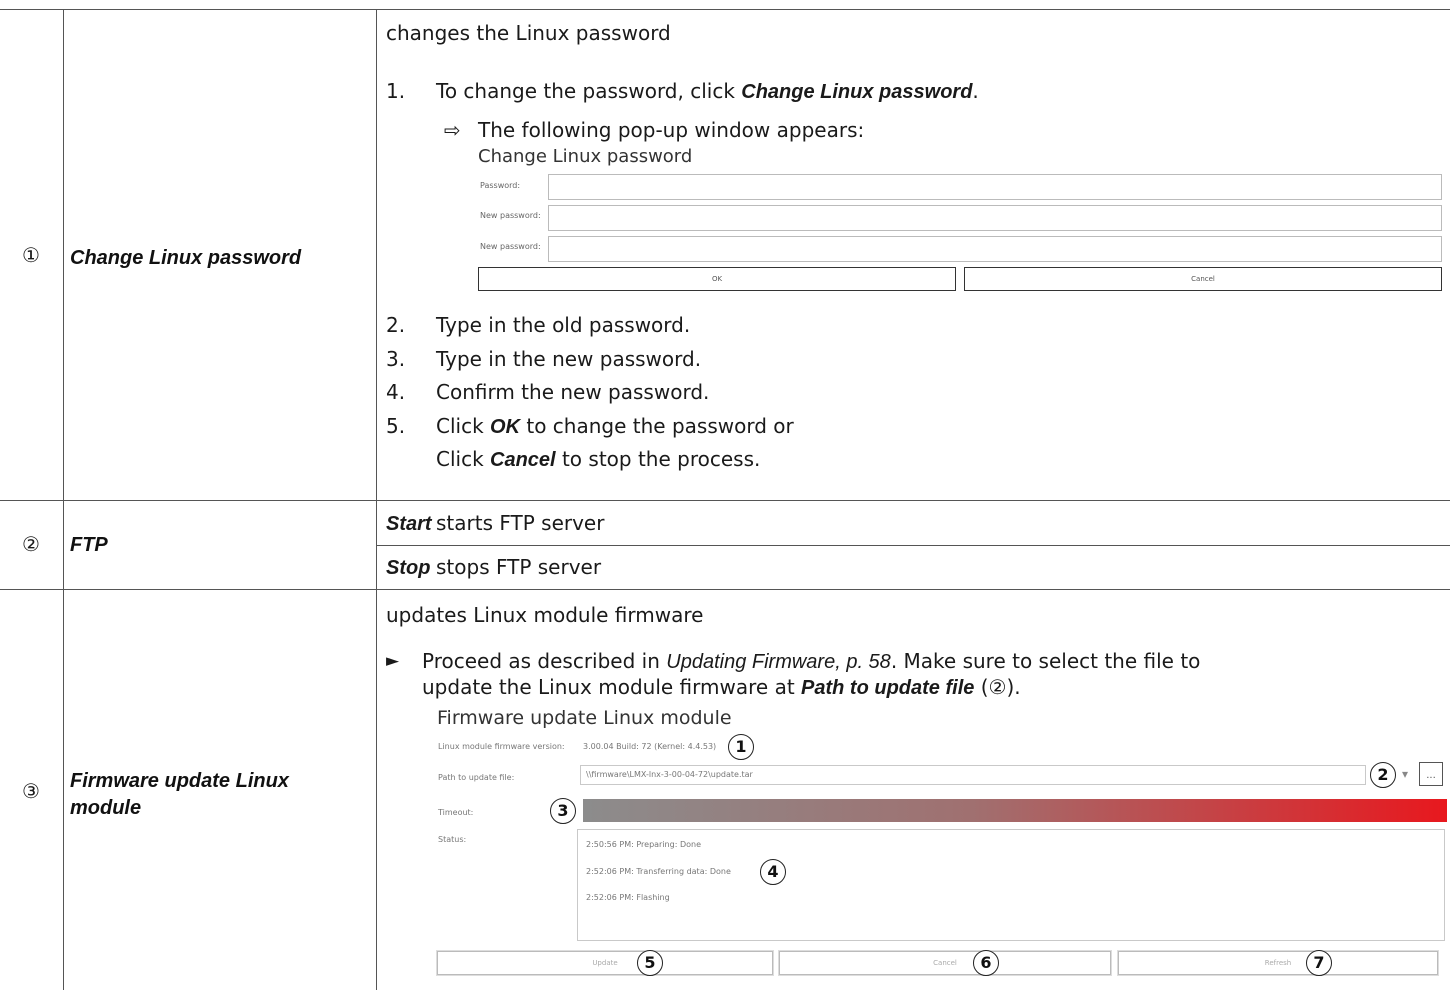 The image size is (1450, 990). What do you see at coordinates (456, 812) in the screenshot?
I see `timeout-label: Timeout:` at bounding box center [456, 812].